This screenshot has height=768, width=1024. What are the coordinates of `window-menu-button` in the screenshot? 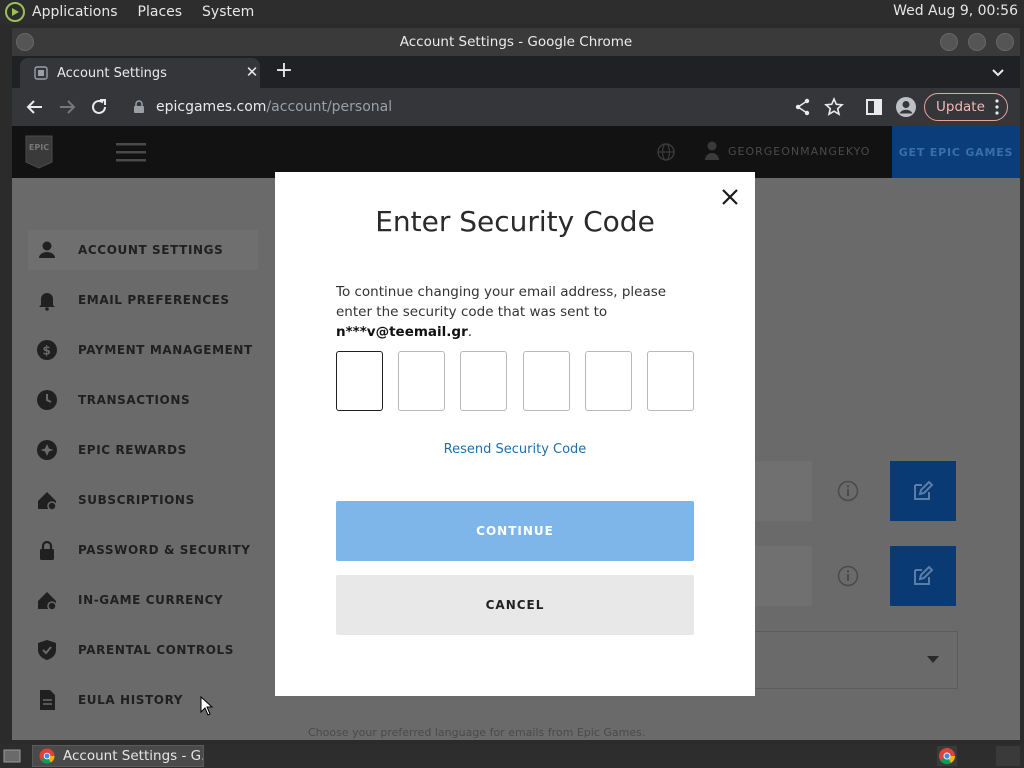 It's located at (25, 42).